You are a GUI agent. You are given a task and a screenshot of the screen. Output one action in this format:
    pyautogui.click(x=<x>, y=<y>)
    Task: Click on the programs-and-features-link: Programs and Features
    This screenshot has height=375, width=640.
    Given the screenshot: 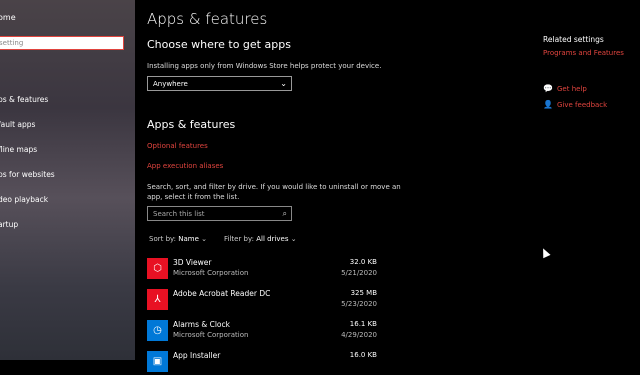 What is the action you would take?
    pyautogui.click(x=583, y=53)
    